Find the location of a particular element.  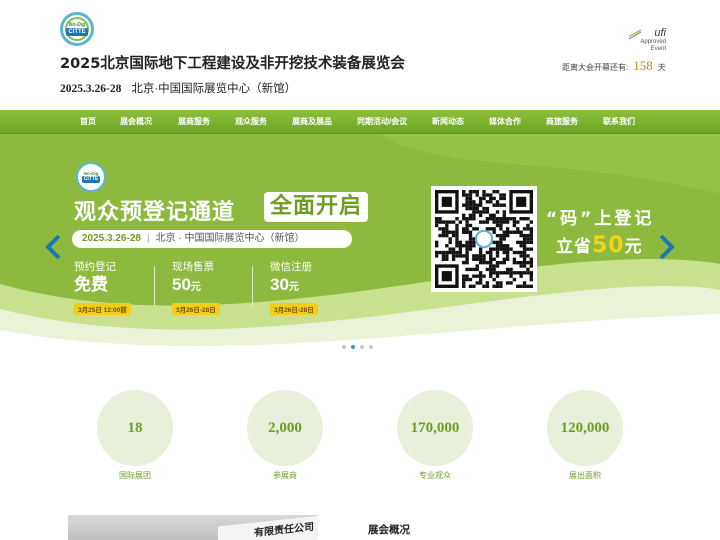

countdown-days: 158 is located at coordinates (643, 65).